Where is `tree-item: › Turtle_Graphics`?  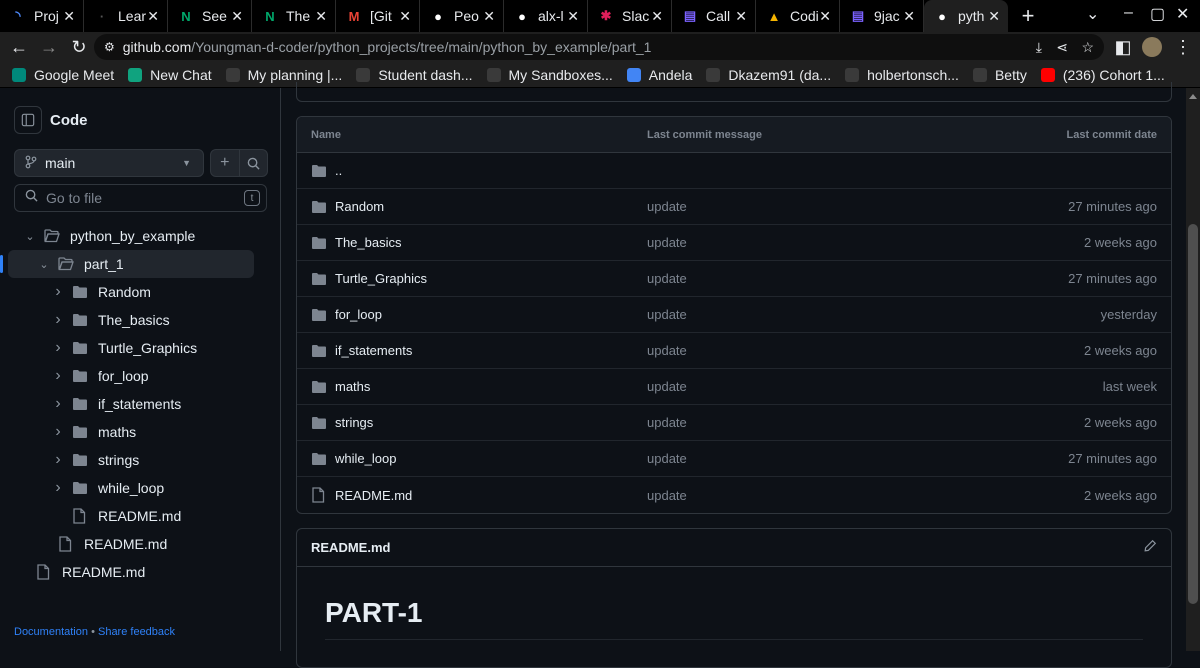 tree-item: › Turtle_Graphics is located at coordinates (140, 348).